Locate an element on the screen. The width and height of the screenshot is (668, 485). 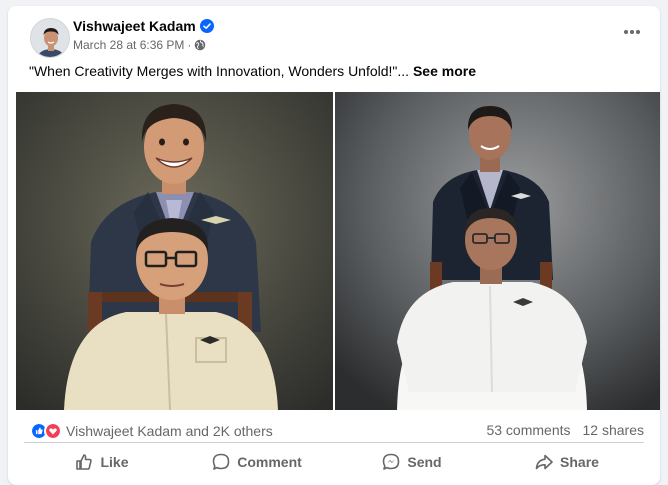
author-name: Vishwajeet Kadam is located at coordinates (134, 26).